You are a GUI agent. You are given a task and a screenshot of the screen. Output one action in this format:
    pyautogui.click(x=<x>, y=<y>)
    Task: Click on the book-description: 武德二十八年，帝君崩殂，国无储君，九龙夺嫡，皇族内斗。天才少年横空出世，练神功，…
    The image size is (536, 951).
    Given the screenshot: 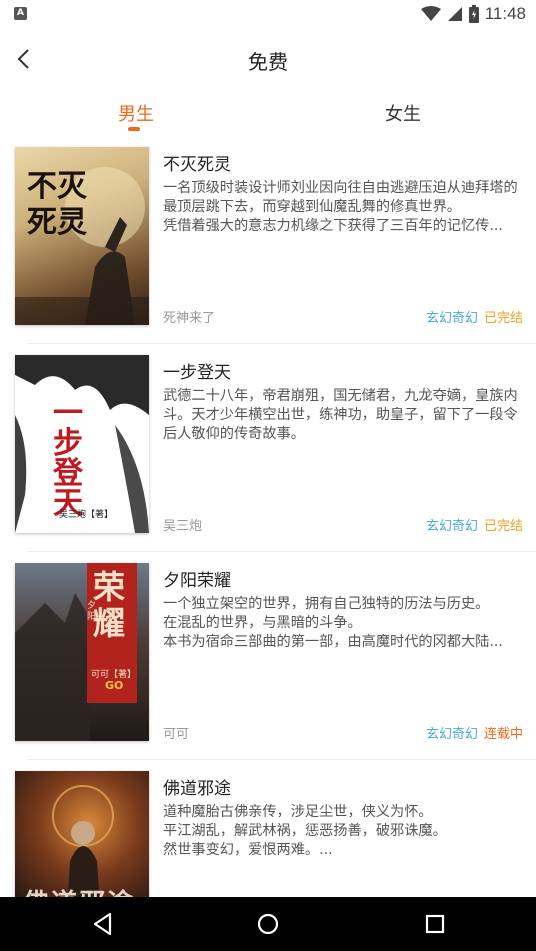 What is the action you would take?
    pyautogui.click(x=340, y=415)
    